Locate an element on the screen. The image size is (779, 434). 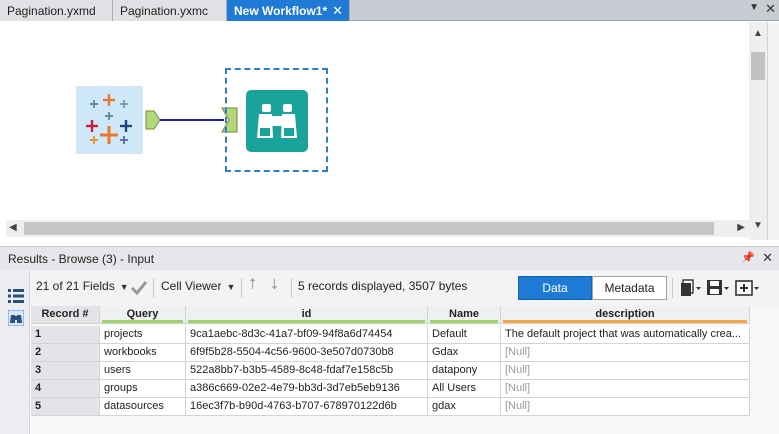
browse-binoculars-icon is located at coordinates (16, 318).